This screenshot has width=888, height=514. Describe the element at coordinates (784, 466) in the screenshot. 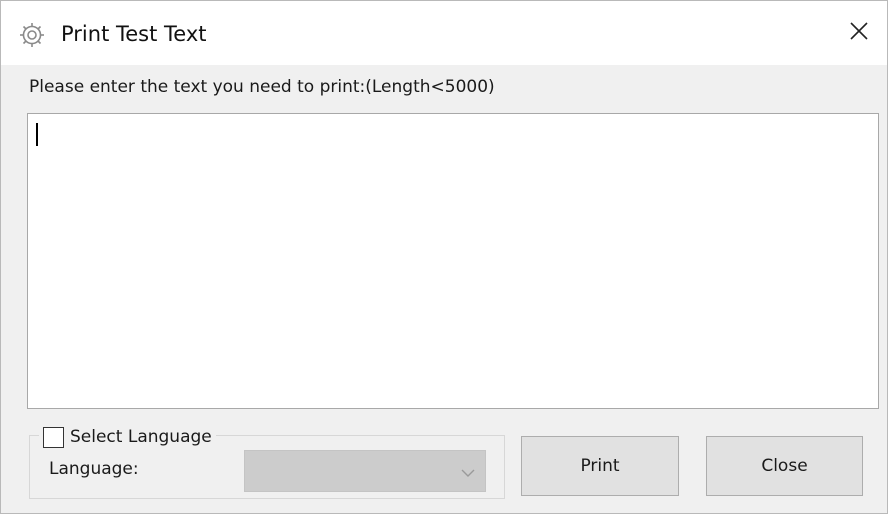

I see `close-button: Close` at that location.